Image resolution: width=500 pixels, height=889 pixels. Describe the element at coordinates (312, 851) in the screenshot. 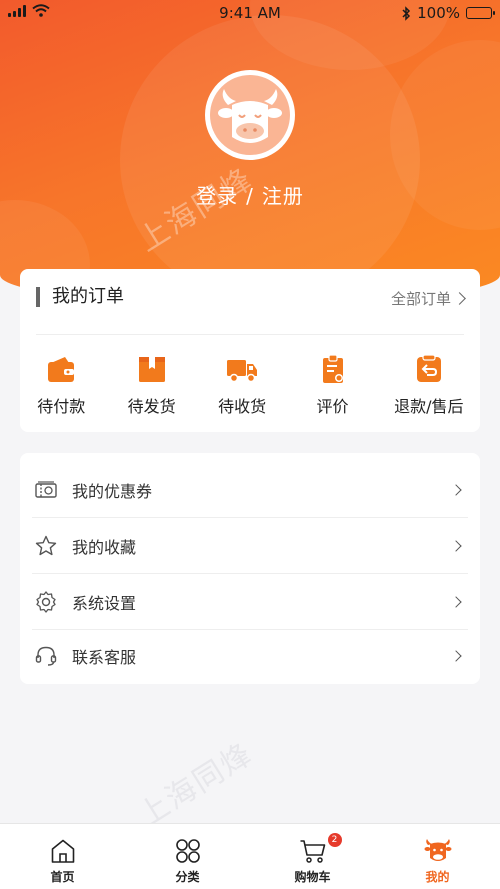

I see `cart-icon` at that location.